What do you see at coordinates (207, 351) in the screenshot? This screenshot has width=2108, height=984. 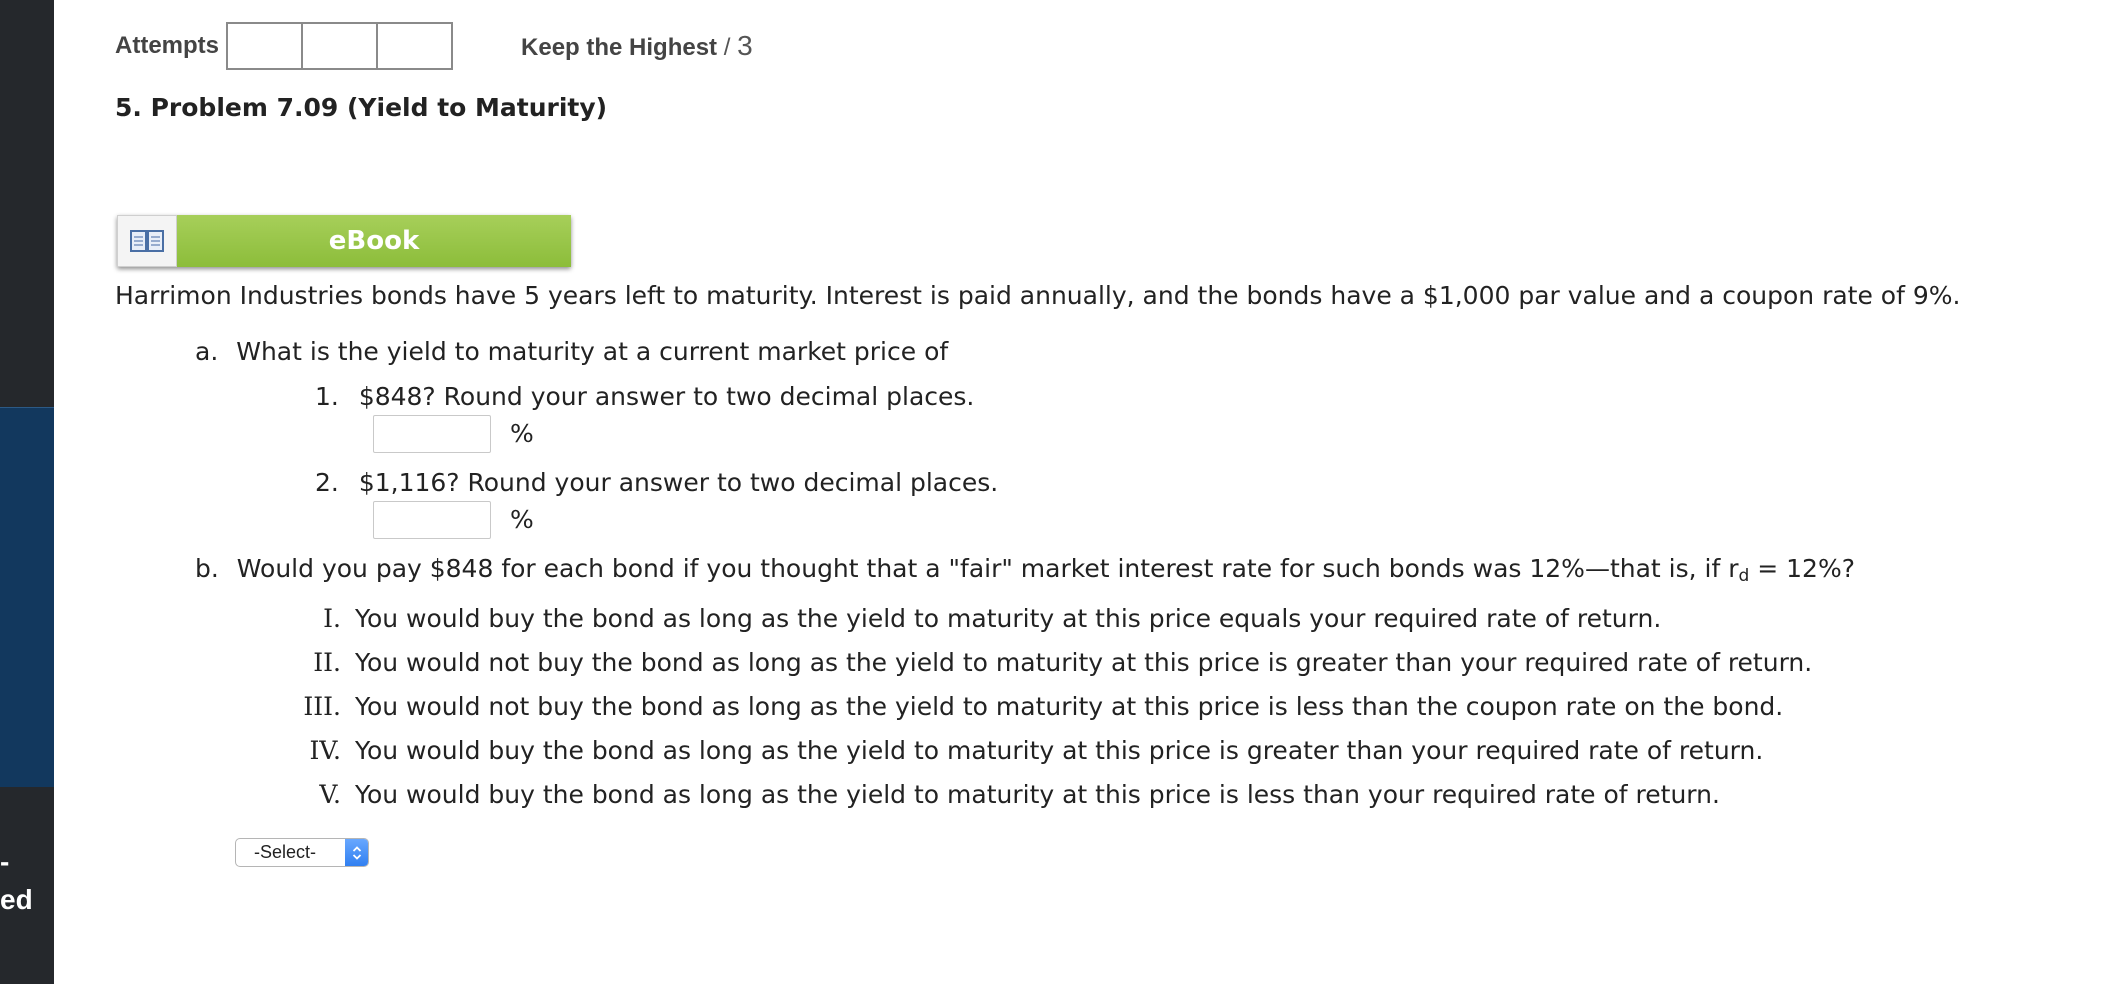 I see `part-a-marker: a.` at bounding box center [207, 351].